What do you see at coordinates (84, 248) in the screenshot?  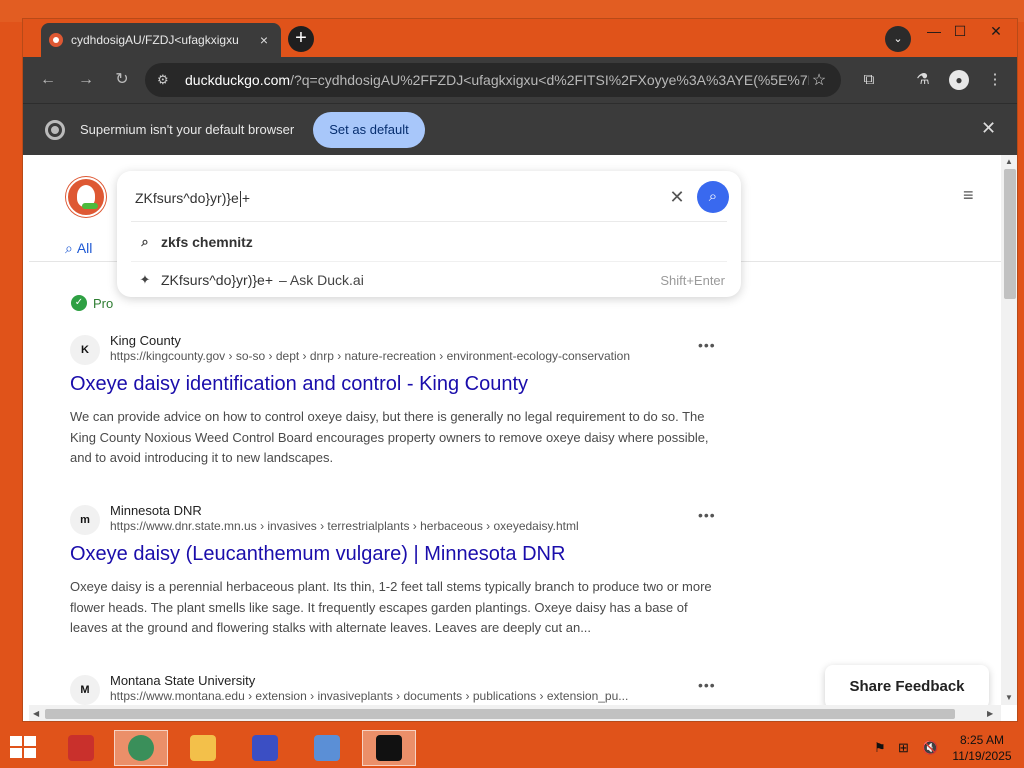 I see `tab-all-label: All` at bounding box center [84, 248].